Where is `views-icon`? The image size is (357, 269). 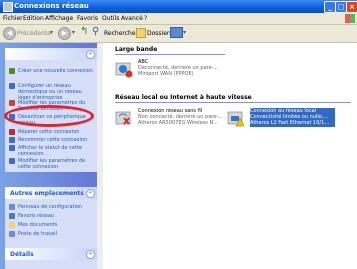 views-icon is located at coordinates (176, 32).